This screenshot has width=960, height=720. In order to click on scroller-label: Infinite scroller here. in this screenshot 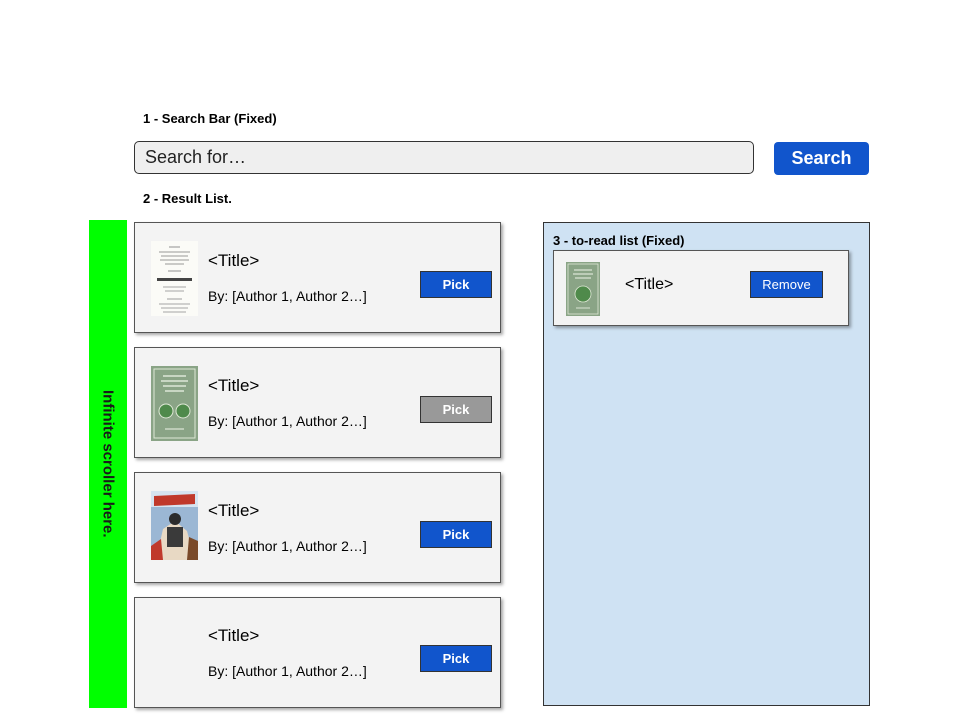, I will do `click(108, 464)`.